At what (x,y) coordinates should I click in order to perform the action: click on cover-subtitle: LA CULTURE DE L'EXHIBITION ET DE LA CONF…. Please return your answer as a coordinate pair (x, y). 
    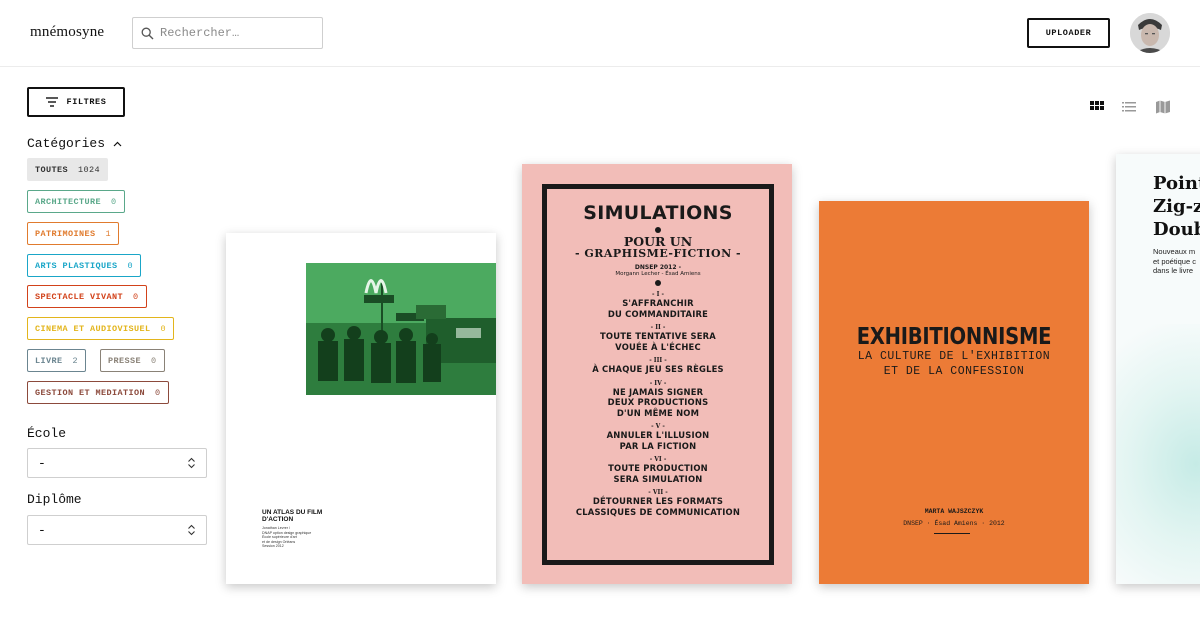
    Looking at the image, I should click on (954, 364).